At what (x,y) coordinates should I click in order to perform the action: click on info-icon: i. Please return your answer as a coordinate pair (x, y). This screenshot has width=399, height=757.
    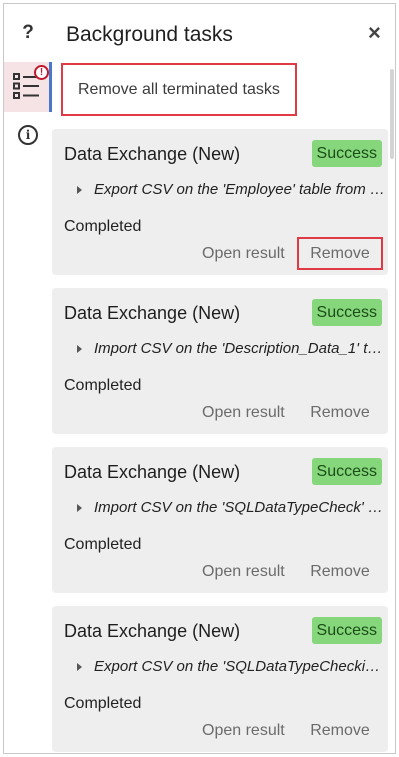
    Looking at the image, I should click on (28, 135).